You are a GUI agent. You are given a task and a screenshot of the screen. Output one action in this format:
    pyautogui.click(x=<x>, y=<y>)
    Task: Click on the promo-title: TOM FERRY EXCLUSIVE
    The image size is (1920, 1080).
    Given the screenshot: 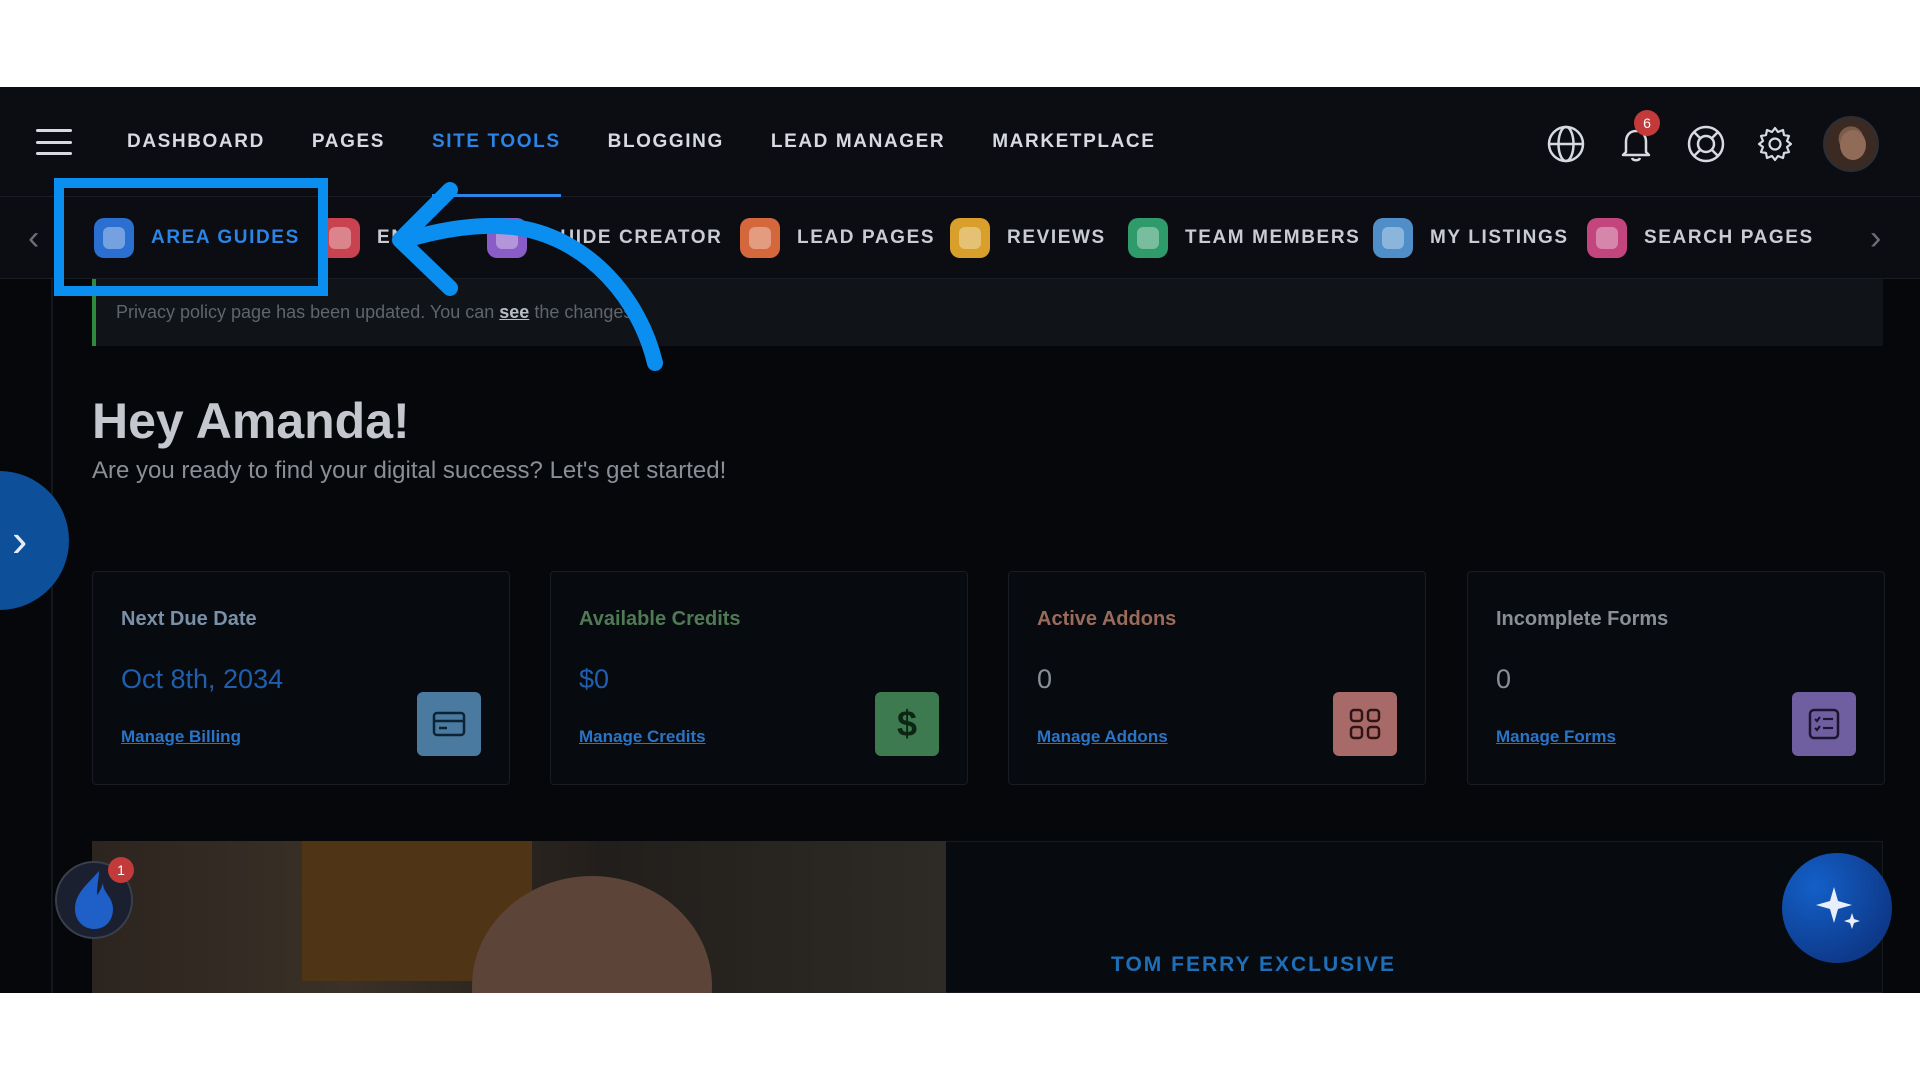 What is the action you would take?
    pyautogui.click(x=1253, y=964)
    